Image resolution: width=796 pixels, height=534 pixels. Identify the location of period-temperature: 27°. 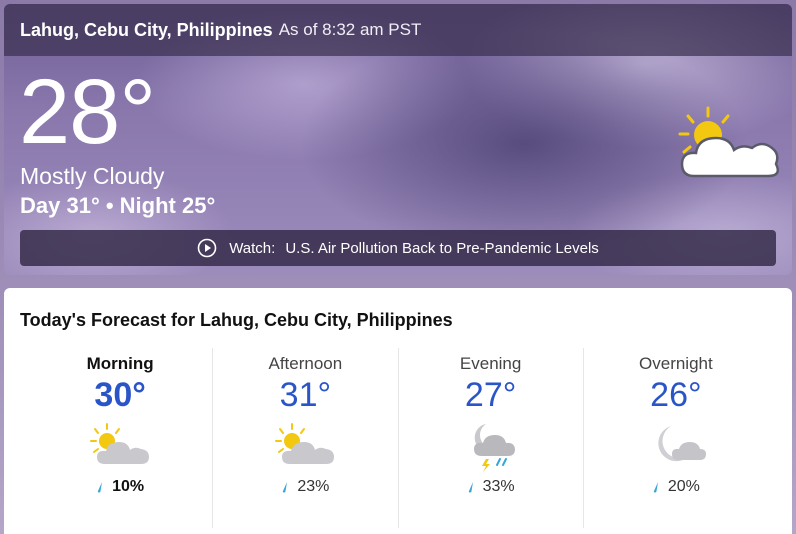
(490, 395).